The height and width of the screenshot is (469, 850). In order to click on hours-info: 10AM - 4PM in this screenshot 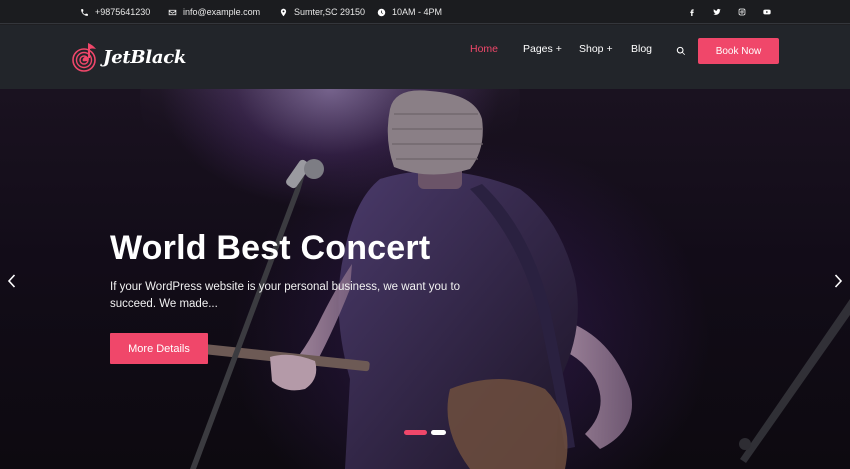, I will do `click(409, 12)`.